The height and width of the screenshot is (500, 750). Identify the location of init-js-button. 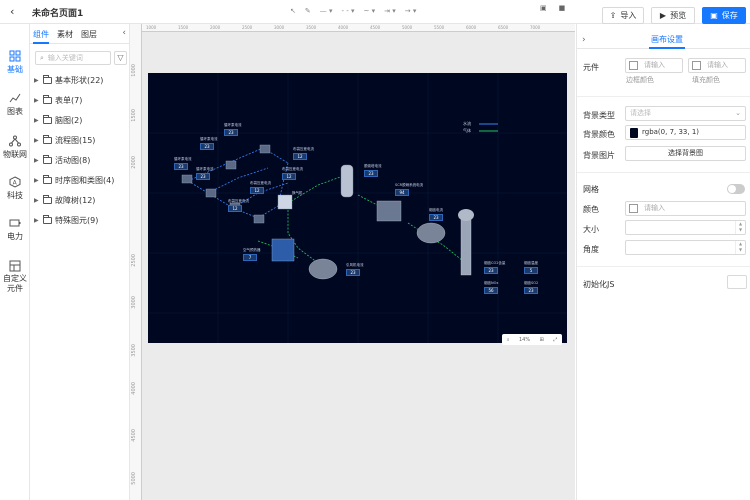
(737, 282).